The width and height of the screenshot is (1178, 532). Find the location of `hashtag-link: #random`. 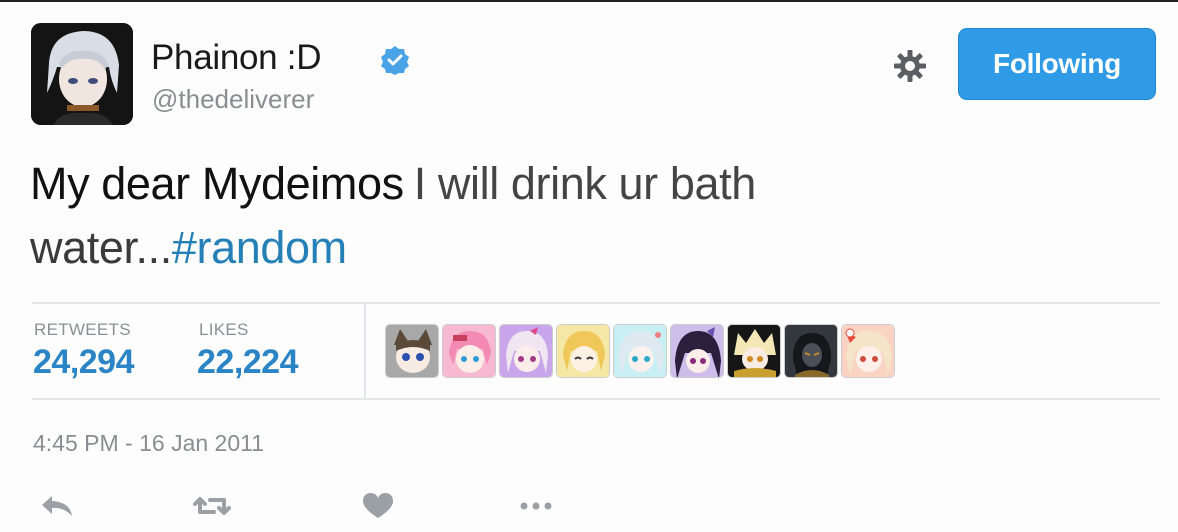

hashtag-link: #random is located at coordinates (259, 247).